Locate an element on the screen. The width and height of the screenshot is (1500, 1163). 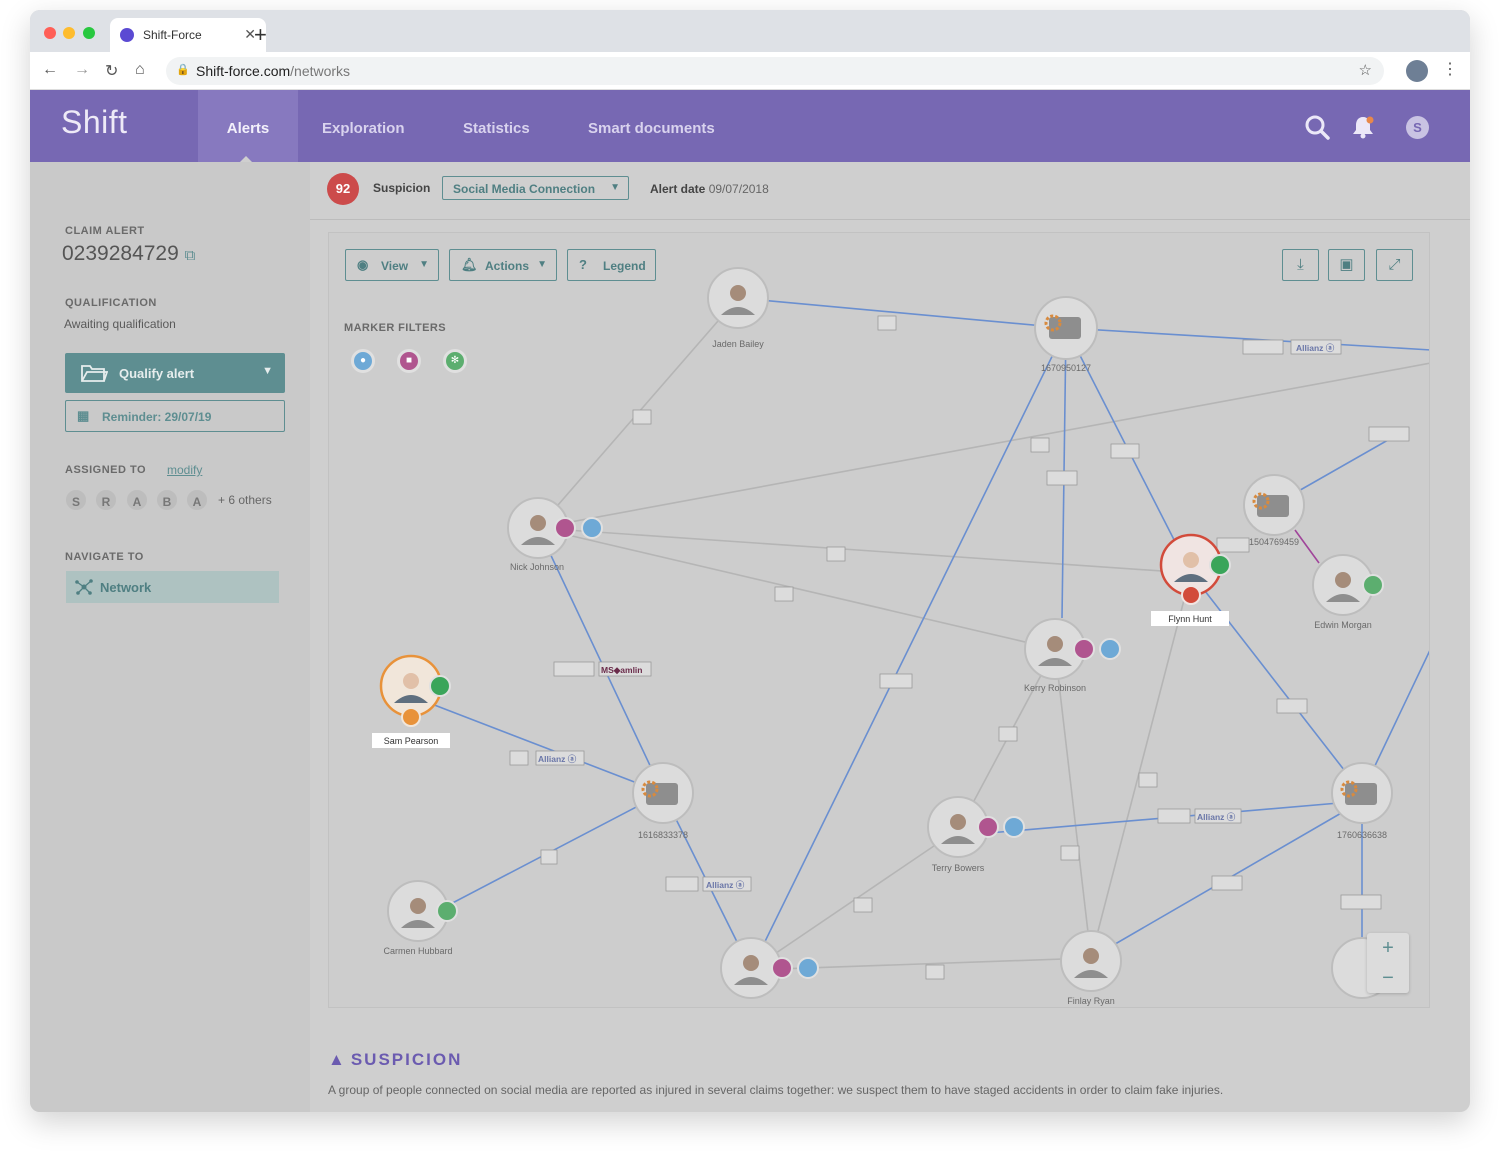
notification-bell-icon is located at coordinates (1363, 130).